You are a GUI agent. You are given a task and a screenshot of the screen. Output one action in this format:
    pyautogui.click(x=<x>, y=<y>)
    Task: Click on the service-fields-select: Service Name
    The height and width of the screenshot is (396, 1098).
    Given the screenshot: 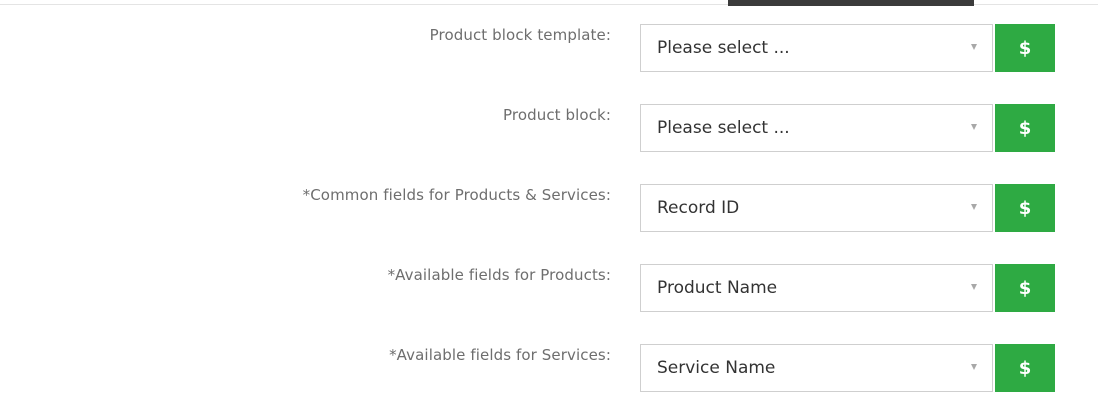 What is the action you would take?
    pyautogui.click(x=816, y=368)
    